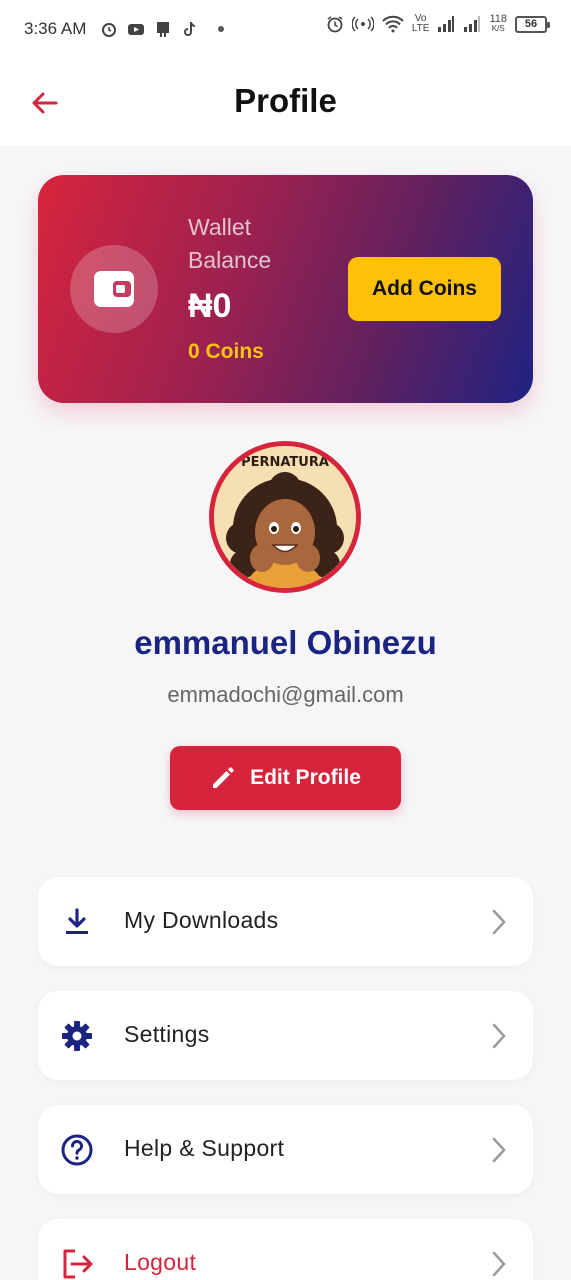 This screenshot has height=1280, width=571. Describe the element at coordinates (230, 243) in the screenshot. I see `wallet-balance-label: Wallet Balance` at that location.